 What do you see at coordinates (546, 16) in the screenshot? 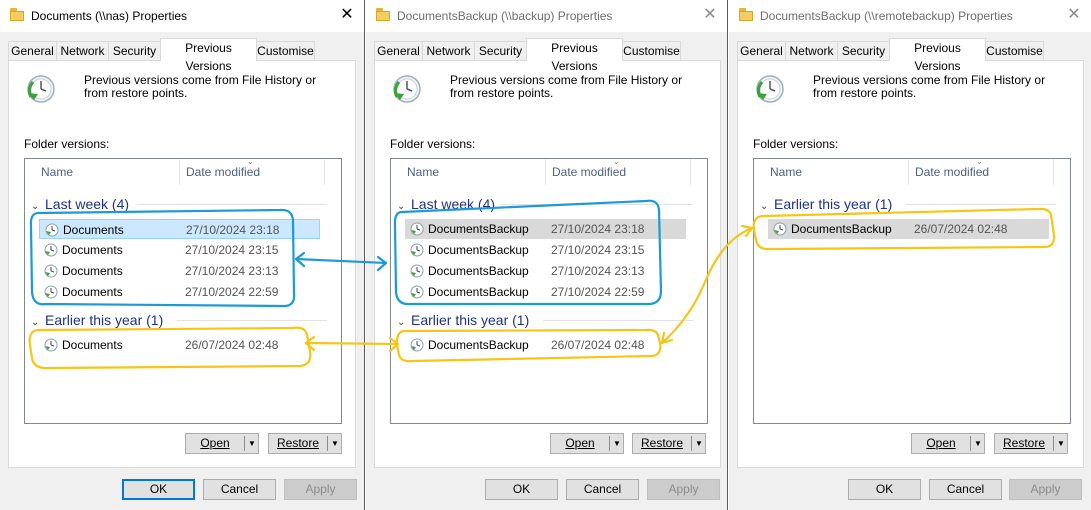
I see `title-bar: DocumentsBackup (\\backup) Properties ✕` at bounding box center [546, 16].